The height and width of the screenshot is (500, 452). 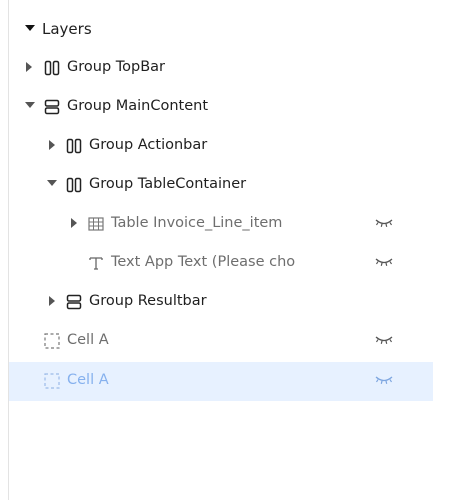 I want to click on layer-row-cell-a-selected: Cell A, so click(x=221, y=381).